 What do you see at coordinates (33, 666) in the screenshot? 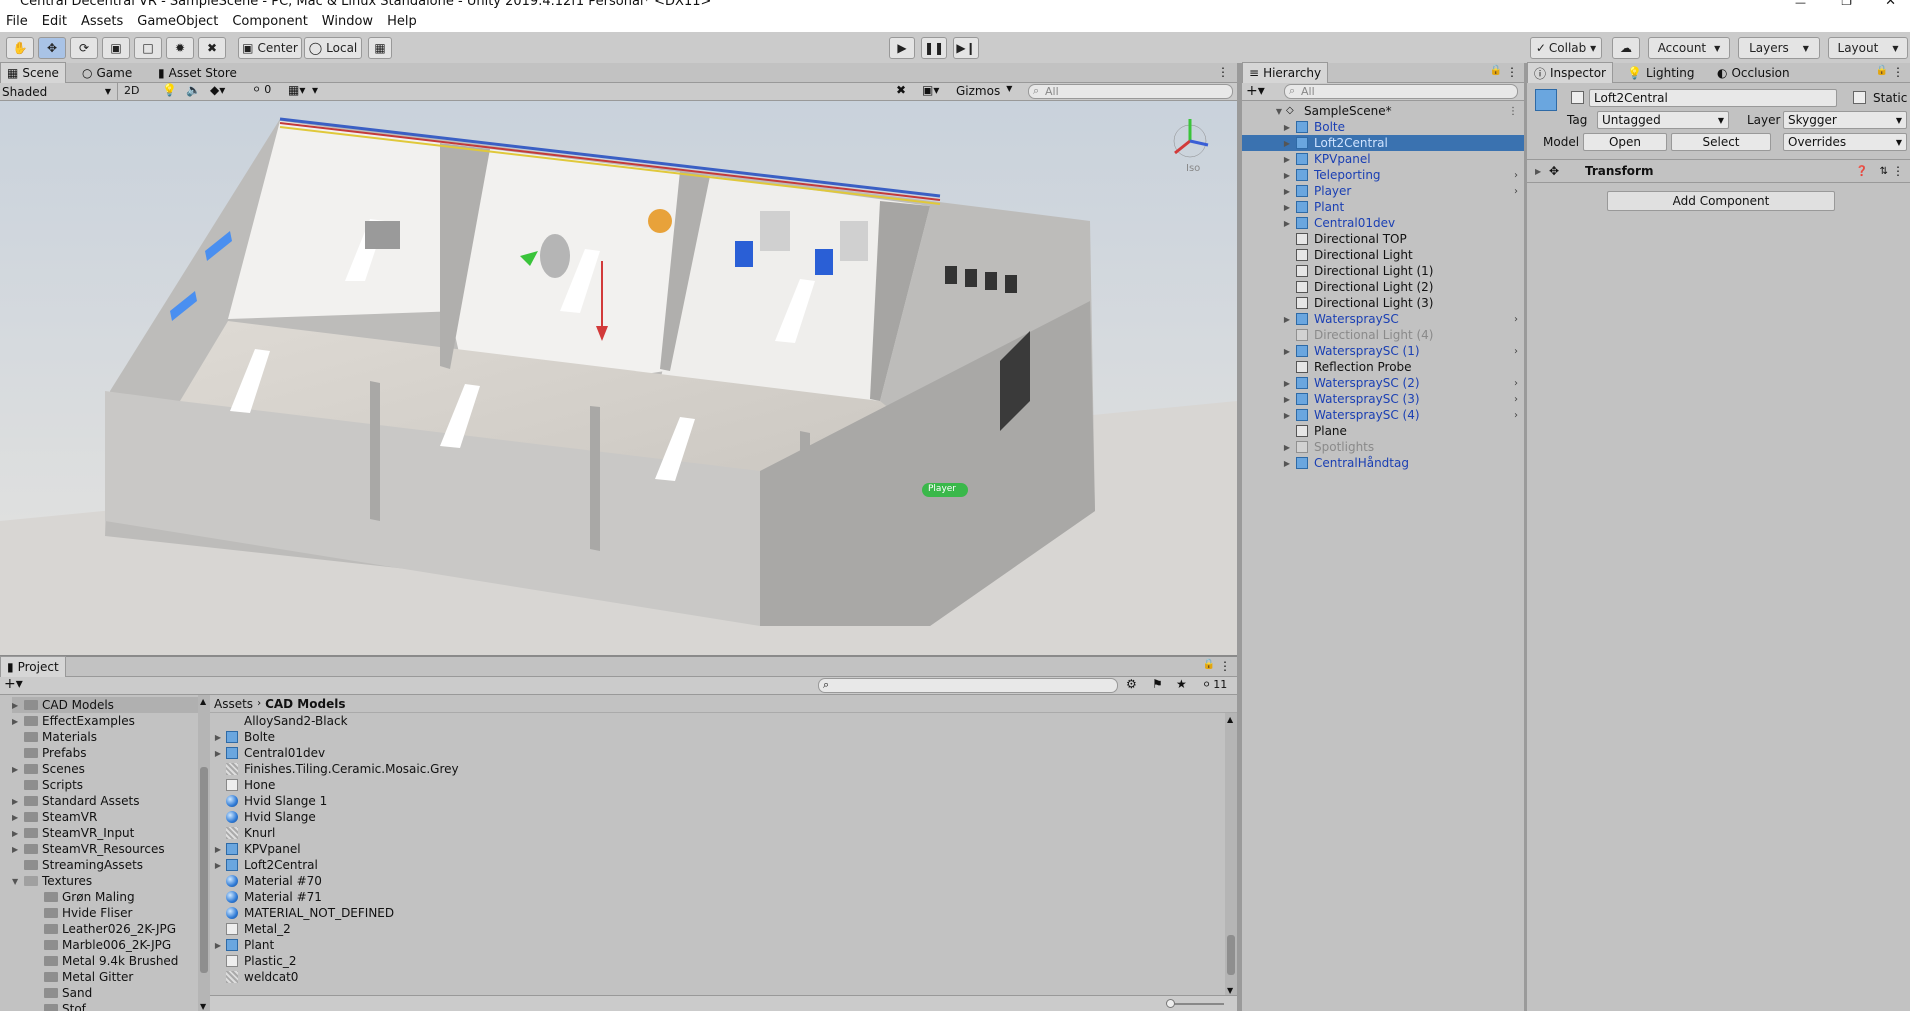
I see `tab-project: ▮ Project` at bounding box center [33, 666].